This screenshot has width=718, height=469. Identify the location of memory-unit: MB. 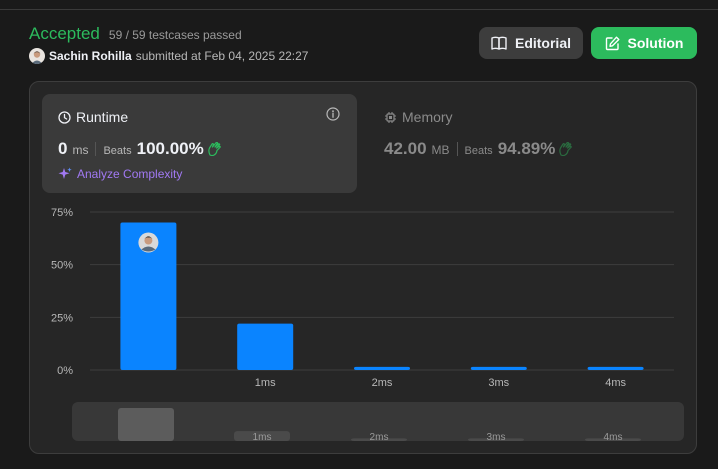
(440, 150).